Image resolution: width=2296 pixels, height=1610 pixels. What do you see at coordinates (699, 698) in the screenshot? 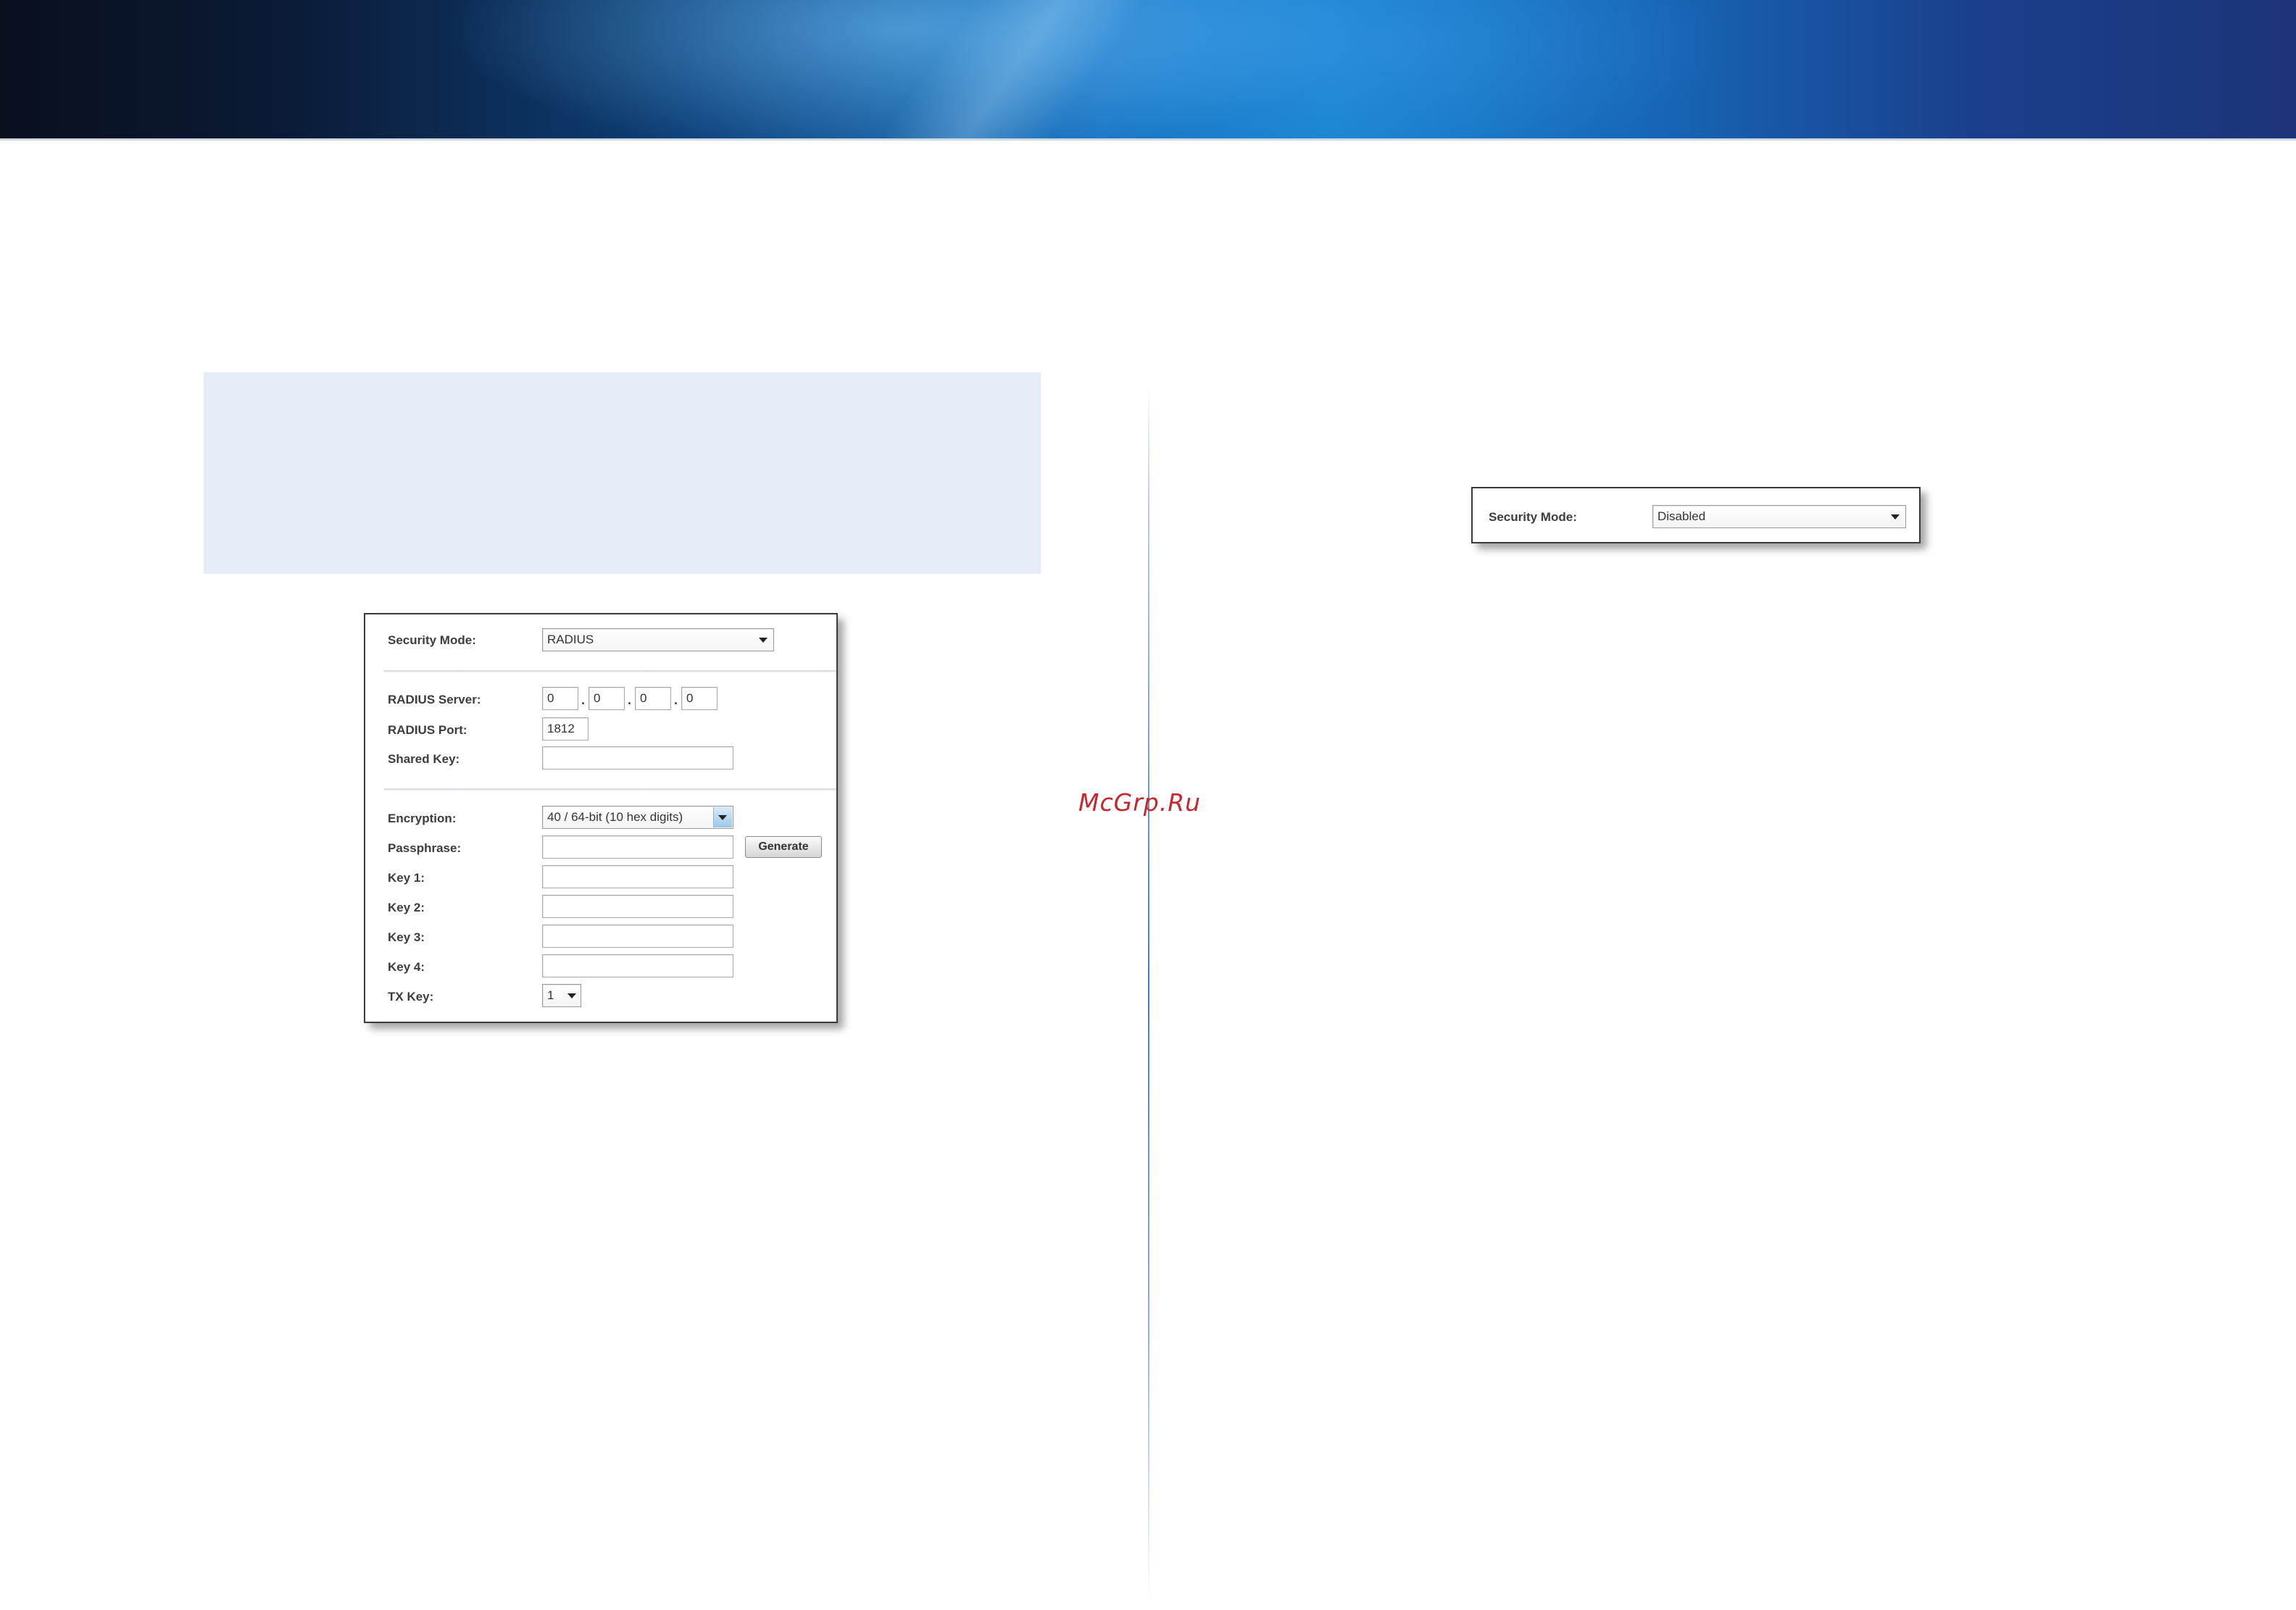
I see `radius-server-octet-4: 0` at bounding box center [699, 698].